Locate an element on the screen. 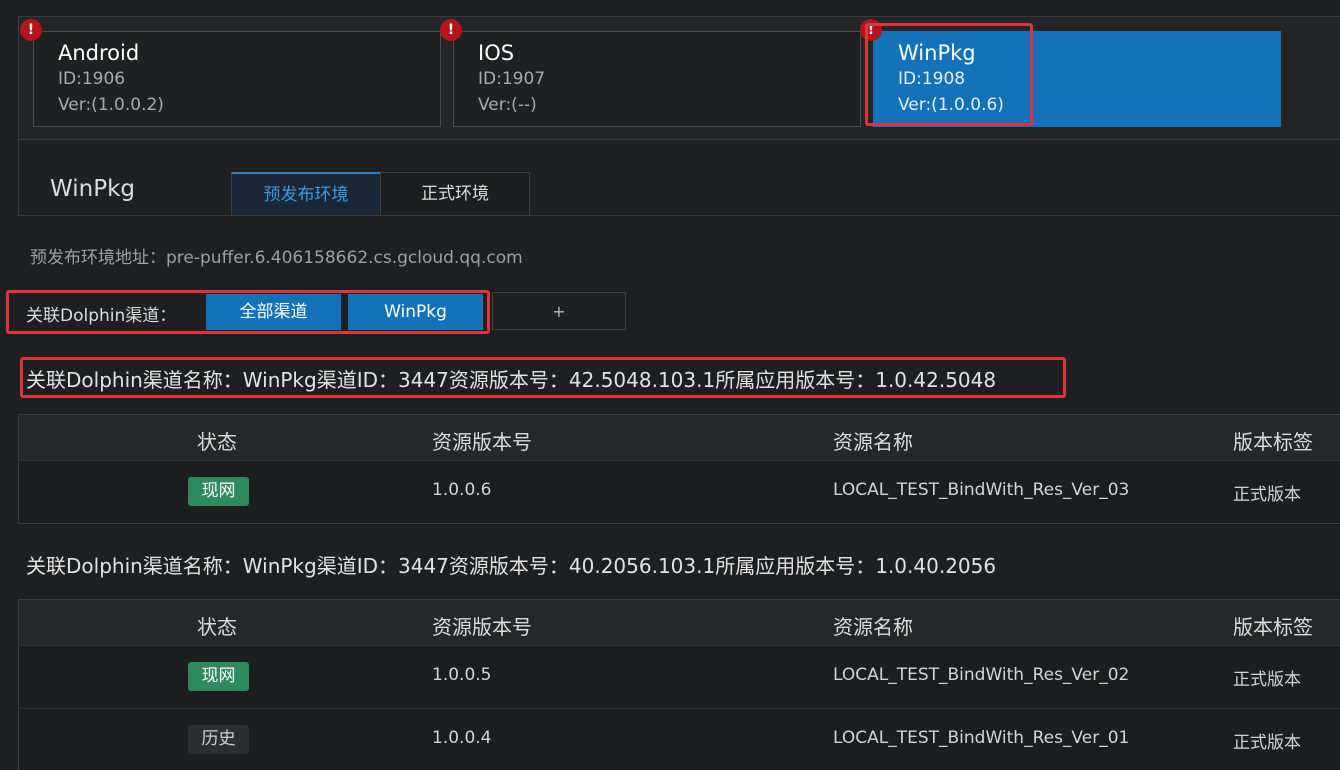 This screenshot has height=770, width=1340. channel-label: 关联Dolphin渠道： is located at coordinates (101, 316).